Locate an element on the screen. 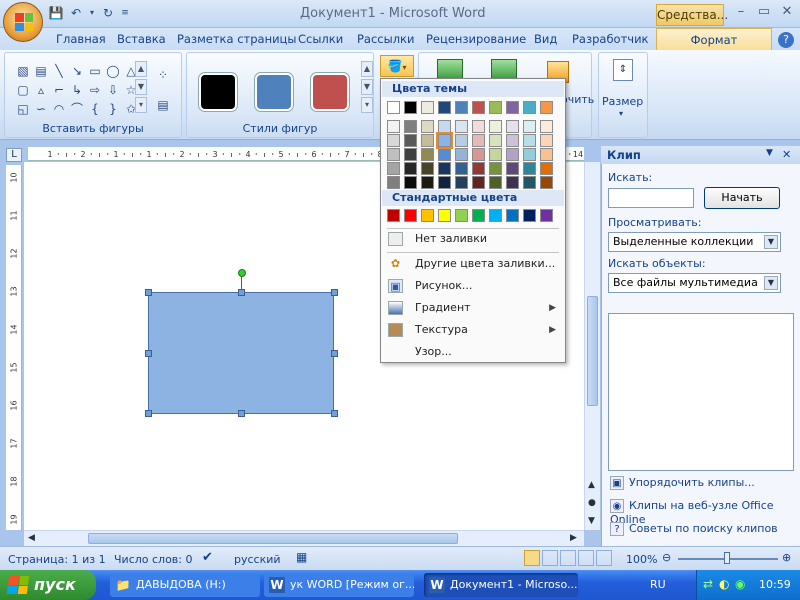 This screenshot has height=600, width=800. shape-elbow-arrow-icon: ↳ is located at coordinates (77, 90).